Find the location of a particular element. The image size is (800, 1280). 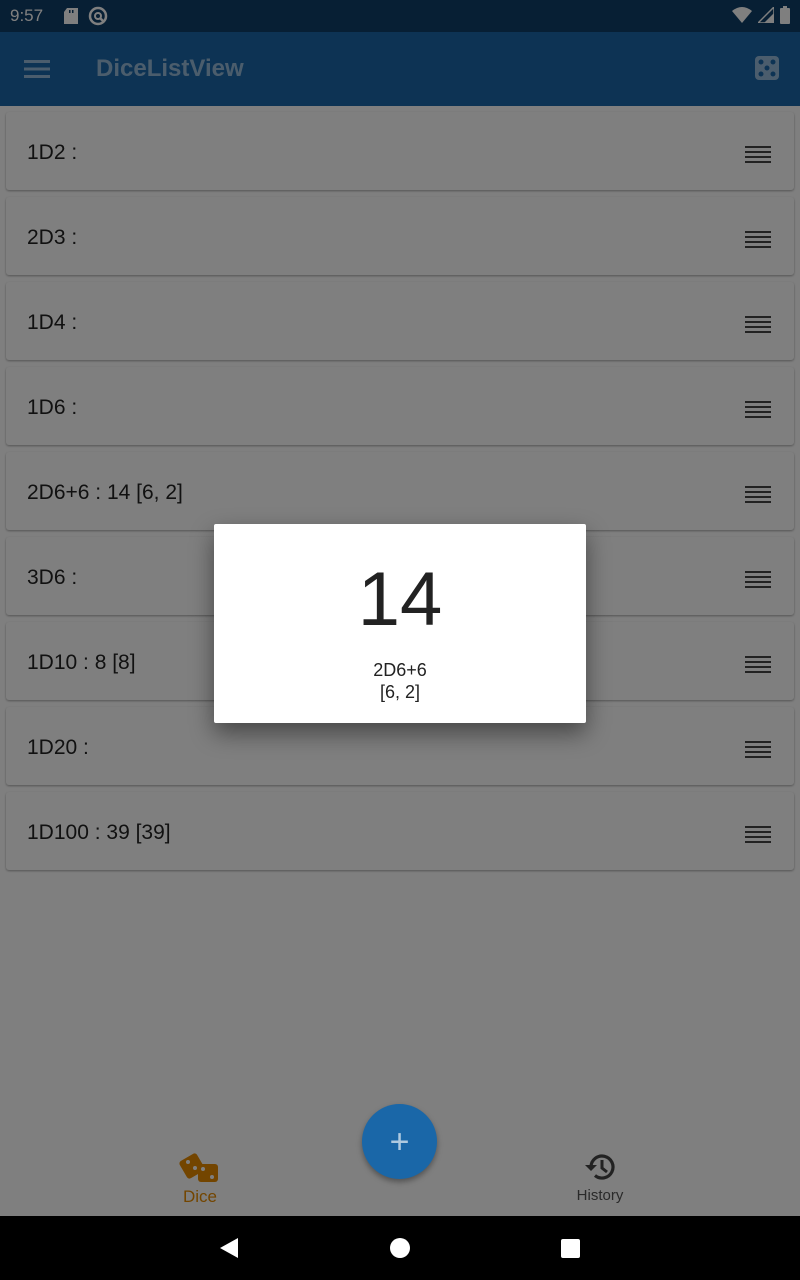

roll-result-dialog: 14 2D6+6 [6, 2] is located at coordinates (400, 623).